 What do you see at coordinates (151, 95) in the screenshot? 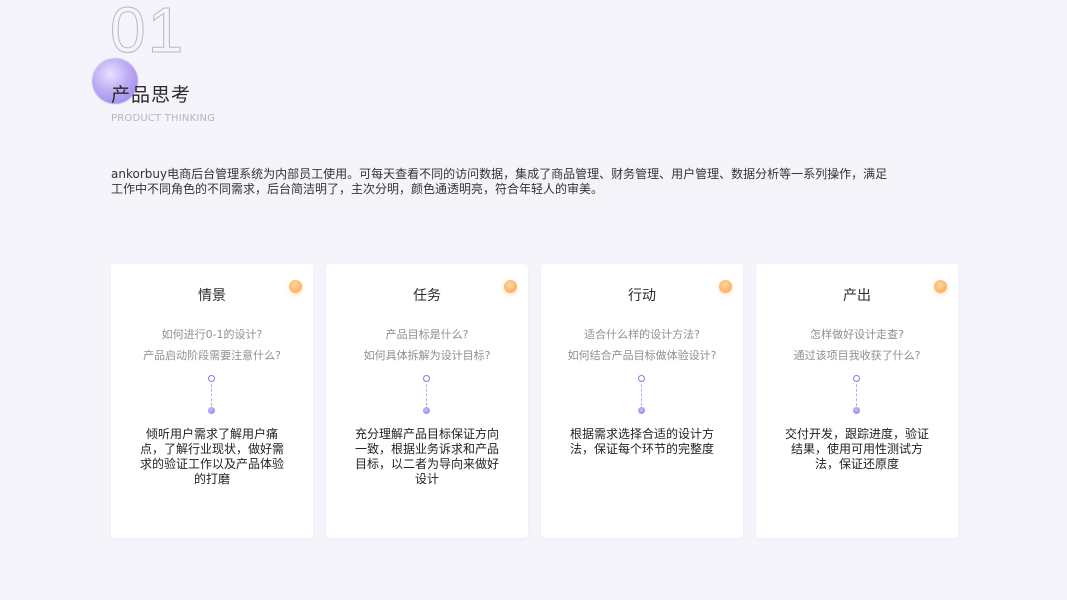
I see `section-title: 产品思考` at bounding box center [151, 95].